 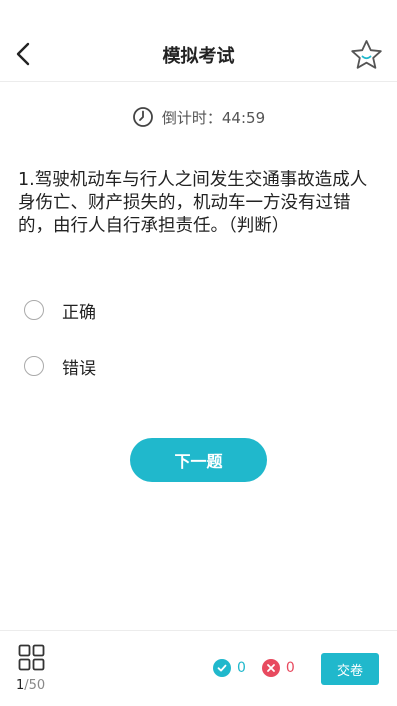 I want to click on option-label: 正确, so click(x=79, y=312).